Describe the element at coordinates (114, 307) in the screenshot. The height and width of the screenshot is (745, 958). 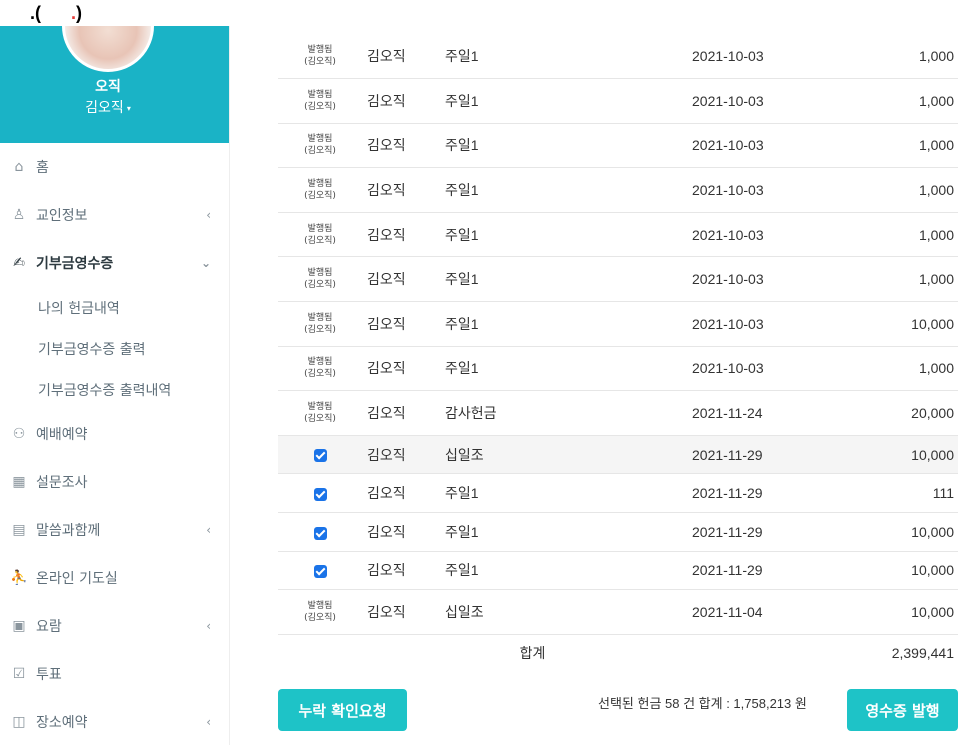
I see `submenu-item-0: 나의 헌금내역` at that location.